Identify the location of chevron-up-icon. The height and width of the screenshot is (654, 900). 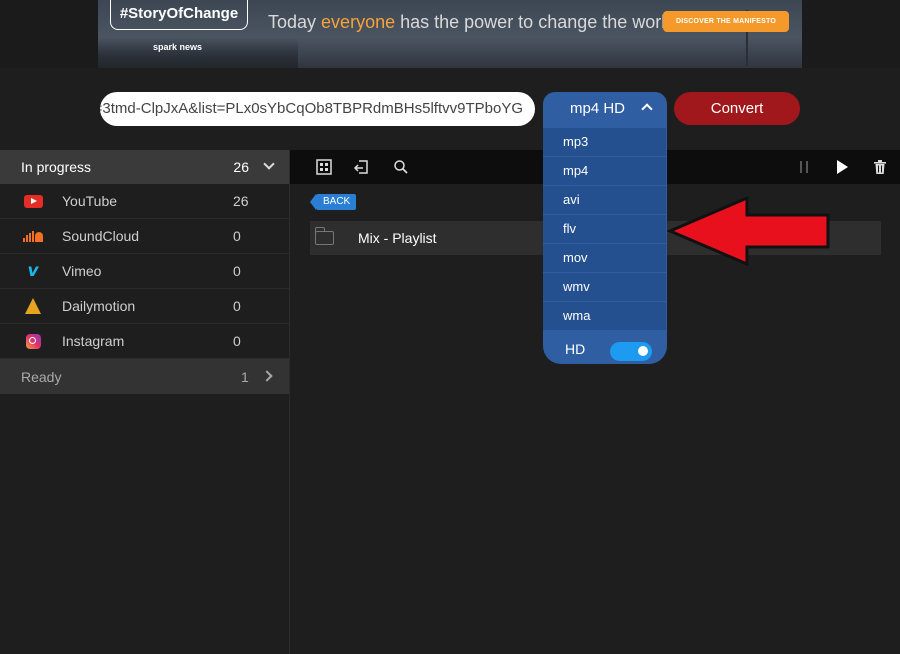
(647, 109).